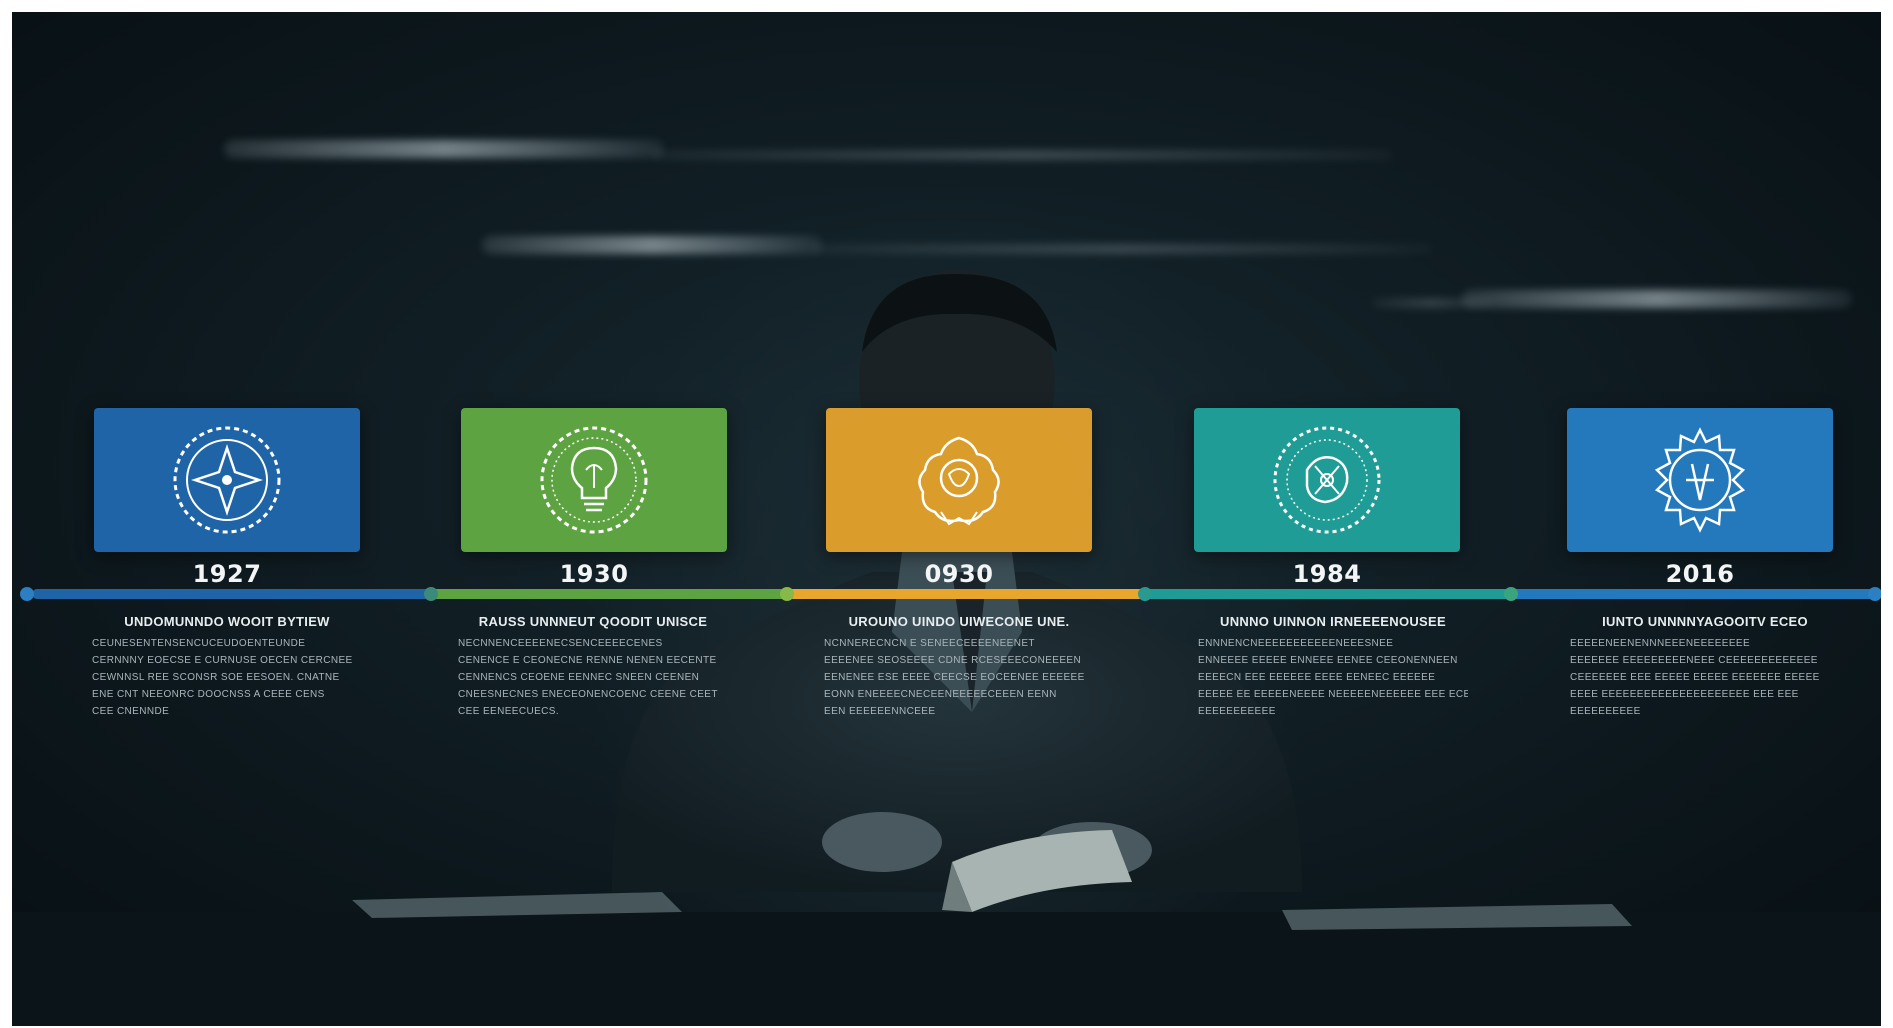 This screenshot has width=1893, height=1028. I want to click on event-heading: UNNNO UINNON IRNEEEENOUSEE, so click(1333, 621).